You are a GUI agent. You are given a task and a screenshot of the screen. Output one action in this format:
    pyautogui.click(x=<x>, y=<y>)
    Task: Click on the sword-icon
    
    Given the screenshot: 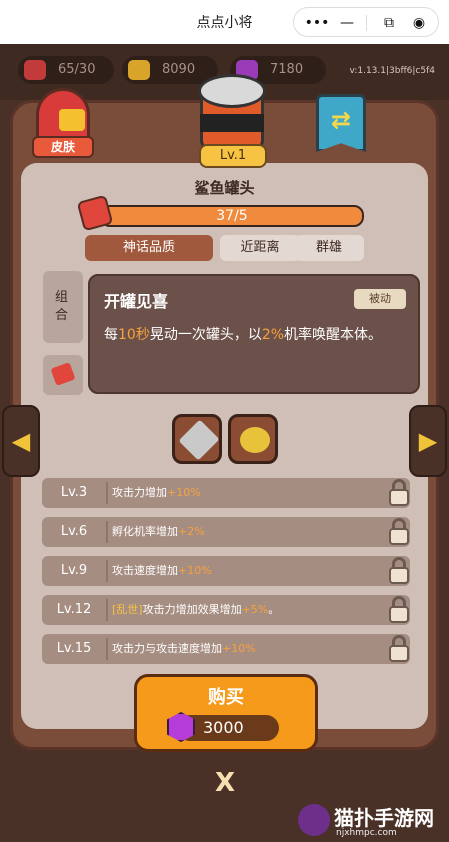 What is the action you would take?
    pyautogui.click(x=199, y=440)
    